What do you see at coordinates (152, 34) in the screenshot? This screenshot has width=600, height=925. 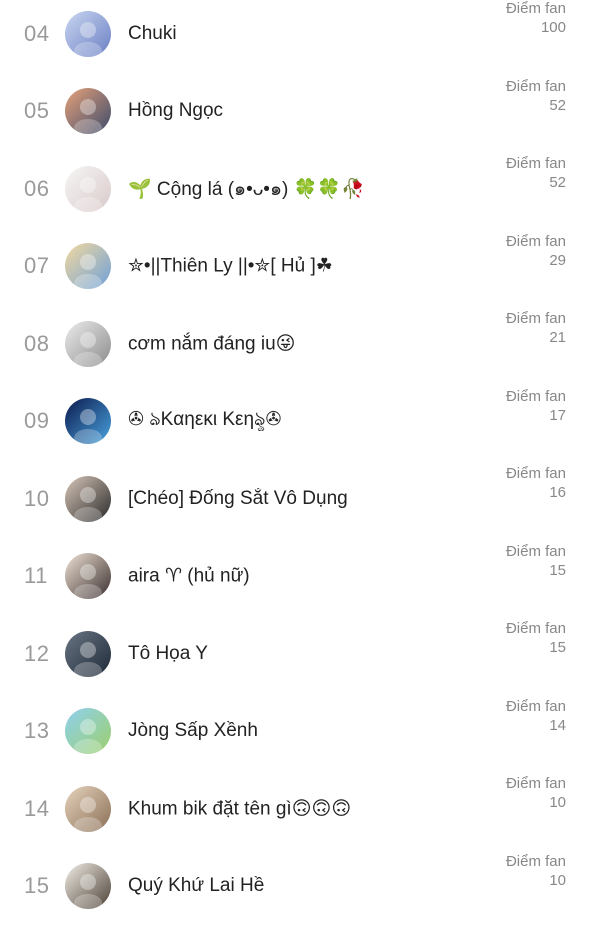 I see `user-name: Chuki` at bounding box center [152, 34].